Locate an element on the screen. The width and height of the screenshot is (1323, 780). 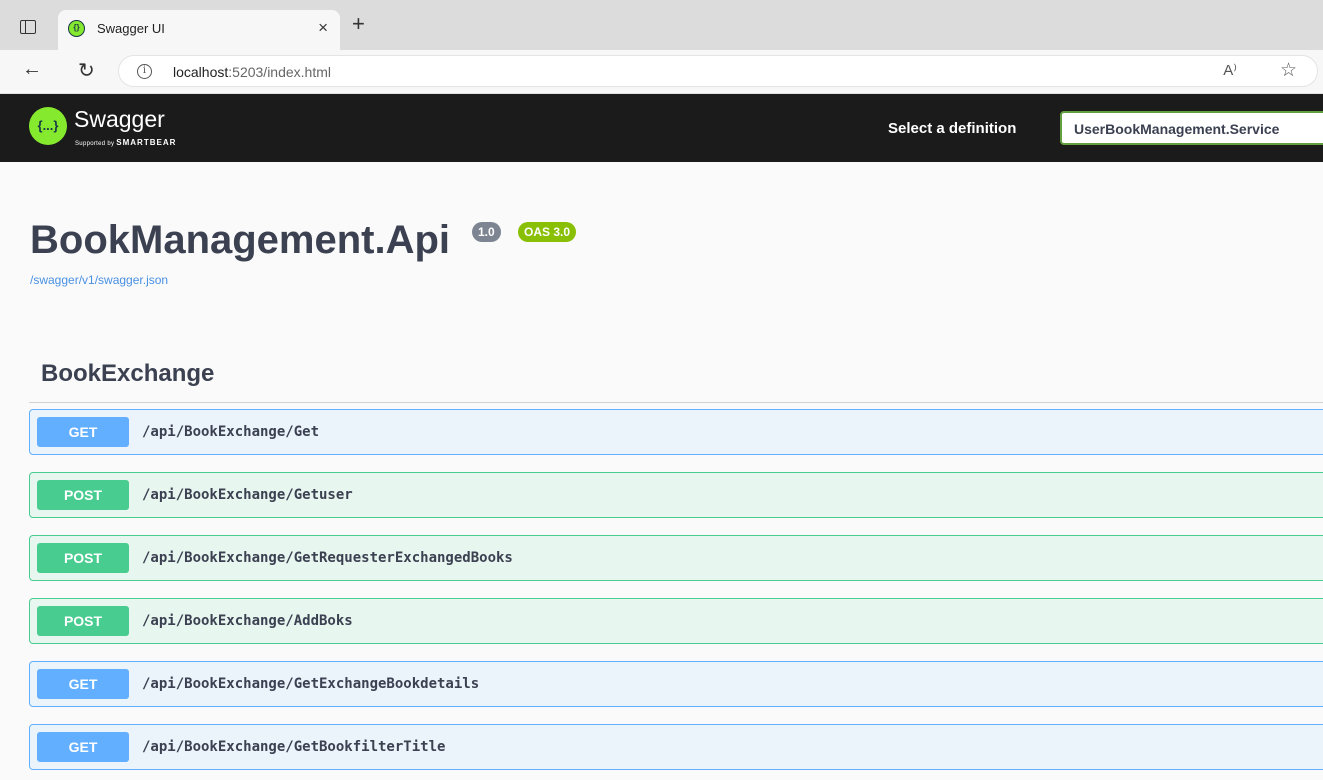
favorite-star-icon: ☆ is located at coordinates (1288, 70).